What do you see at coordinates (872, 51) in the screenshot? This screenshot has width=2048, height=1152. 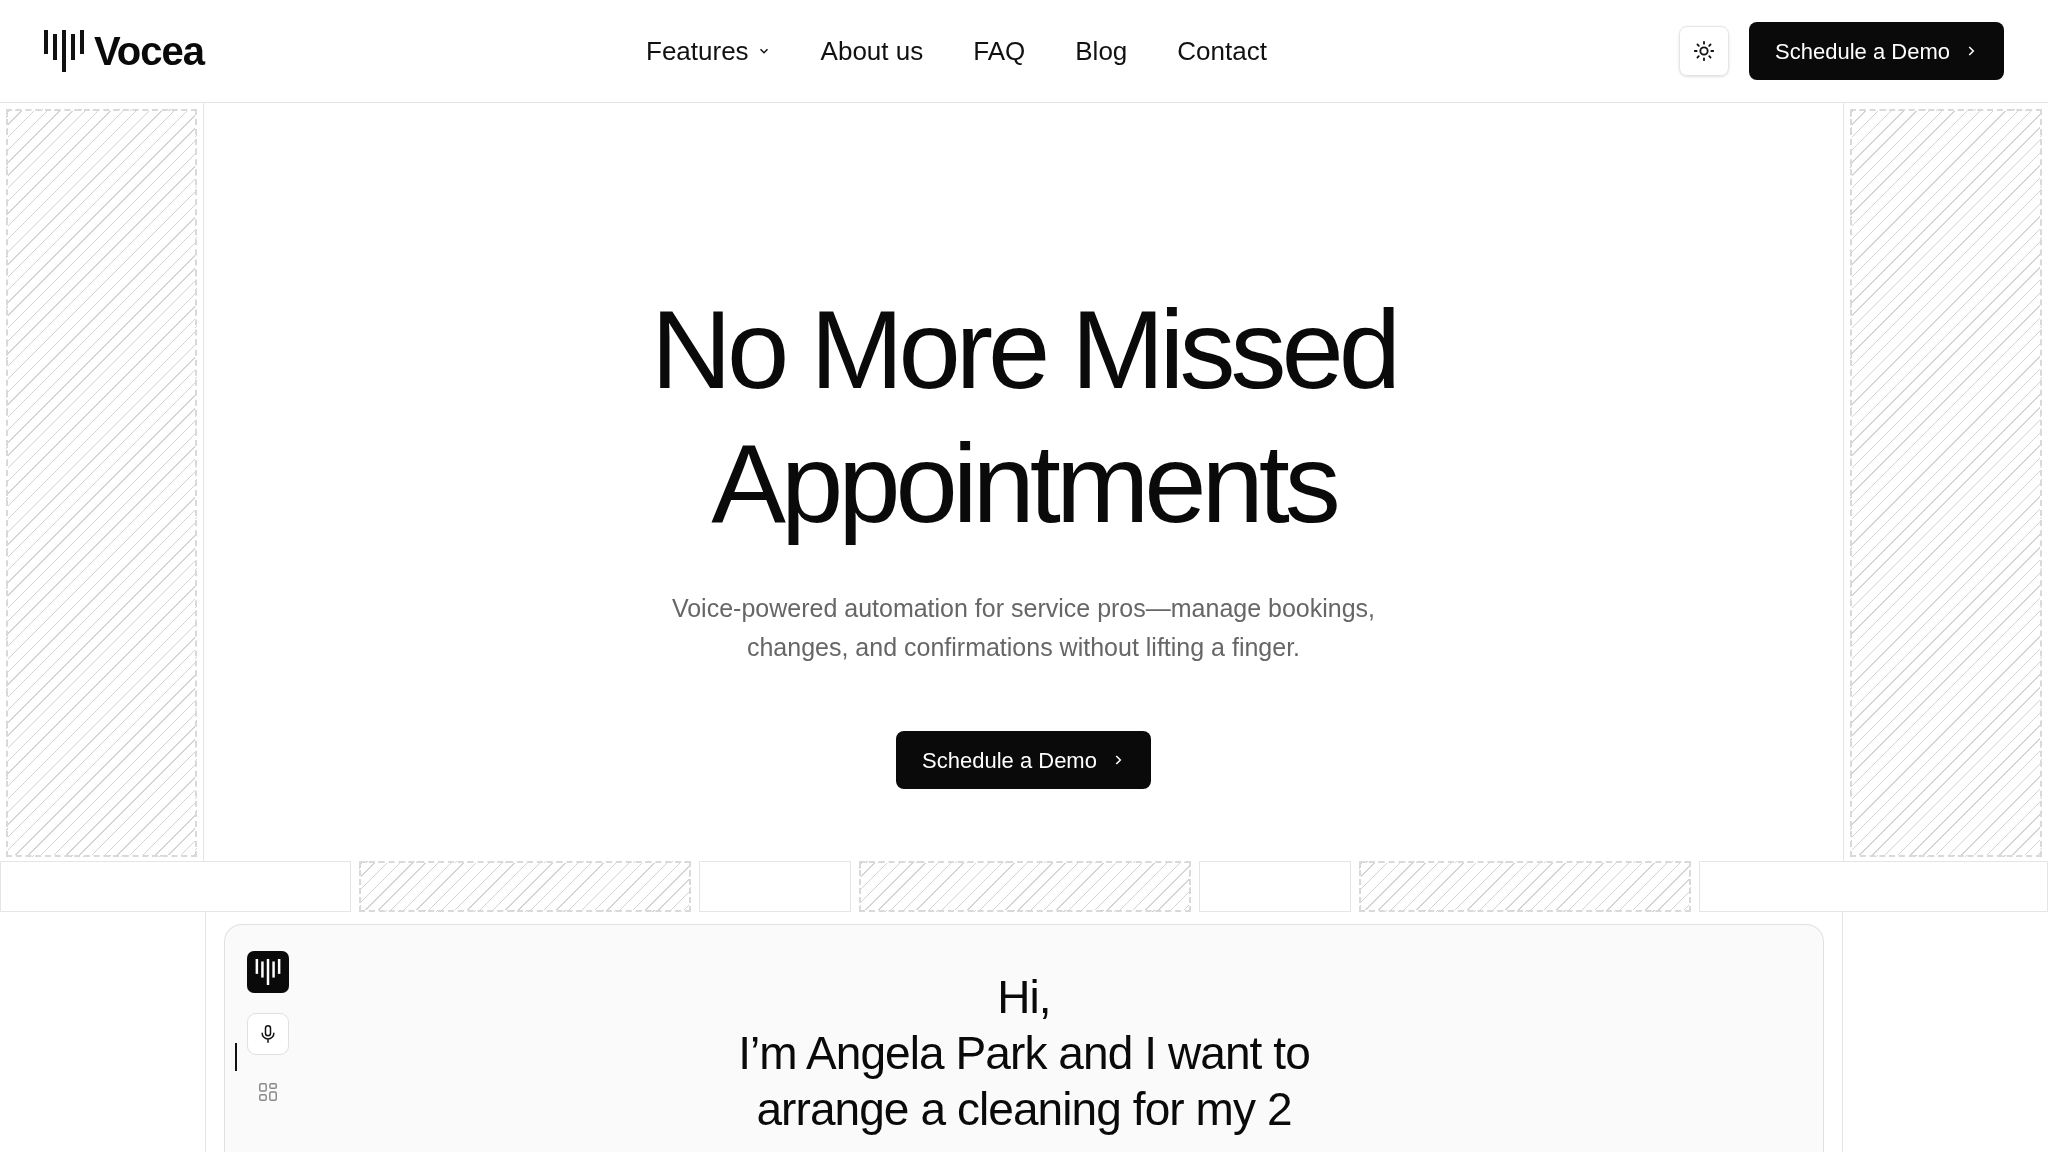 I see `nav-link: About us` at bounding box center [872, 51].